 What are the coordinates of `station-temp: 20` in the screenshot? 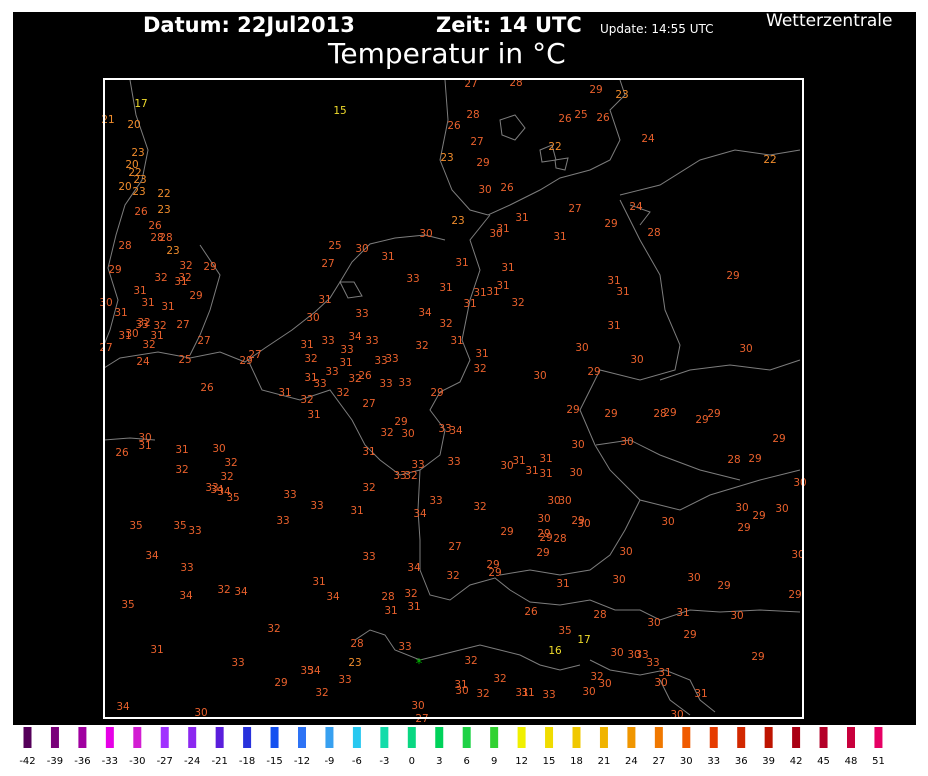 It's located at (124, 187).